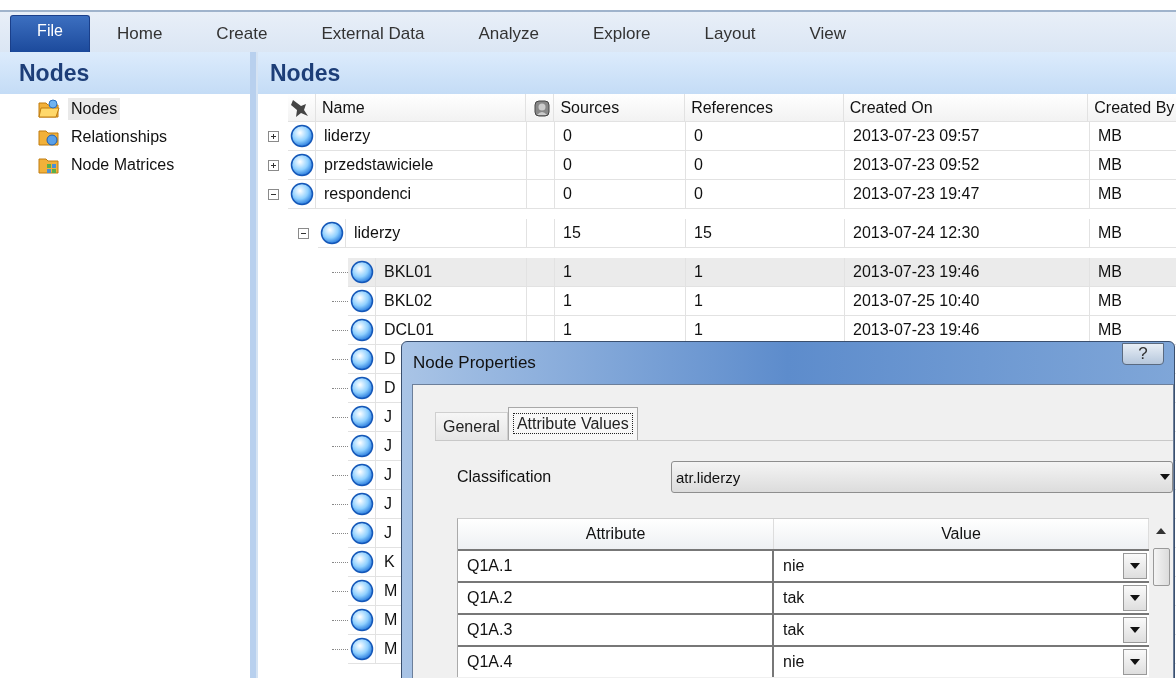 This screenshot has width=1176, height=678. I want to click on classification-dropdown: atr.liderzy, so click(922, 477).